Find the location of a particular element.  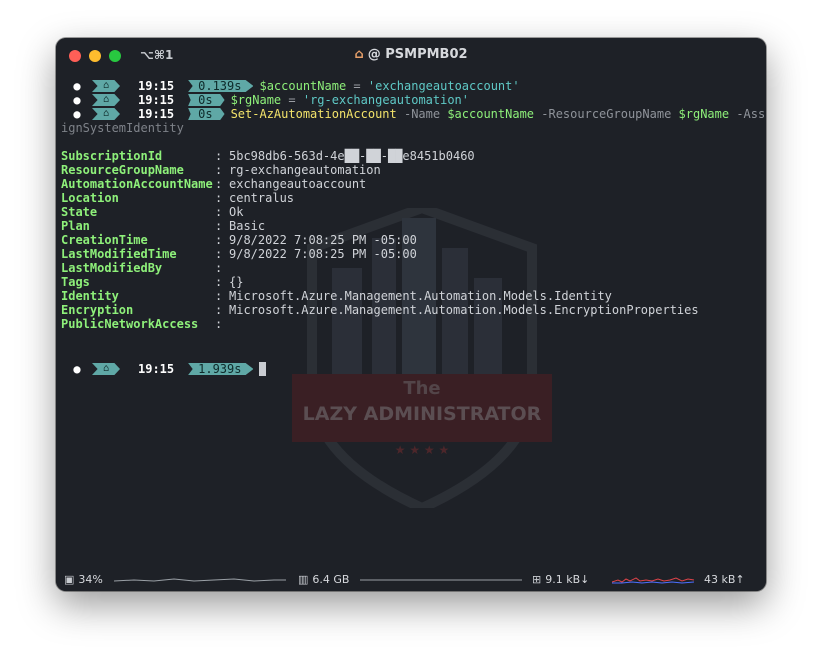

property-name: Location is located at coordinates (90, 198).